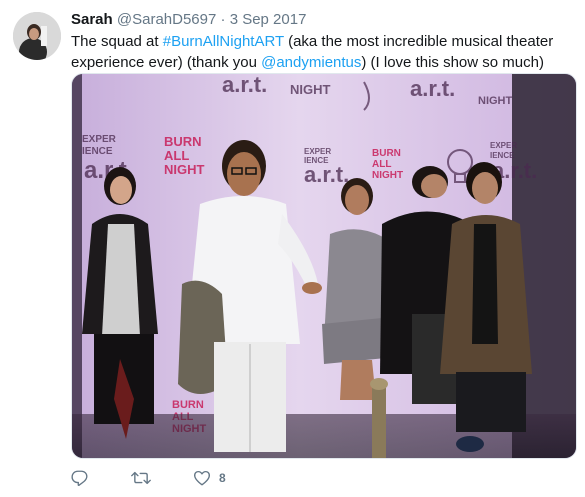  I want to click on tweet-text-part: The squad at, so click(117, 41).